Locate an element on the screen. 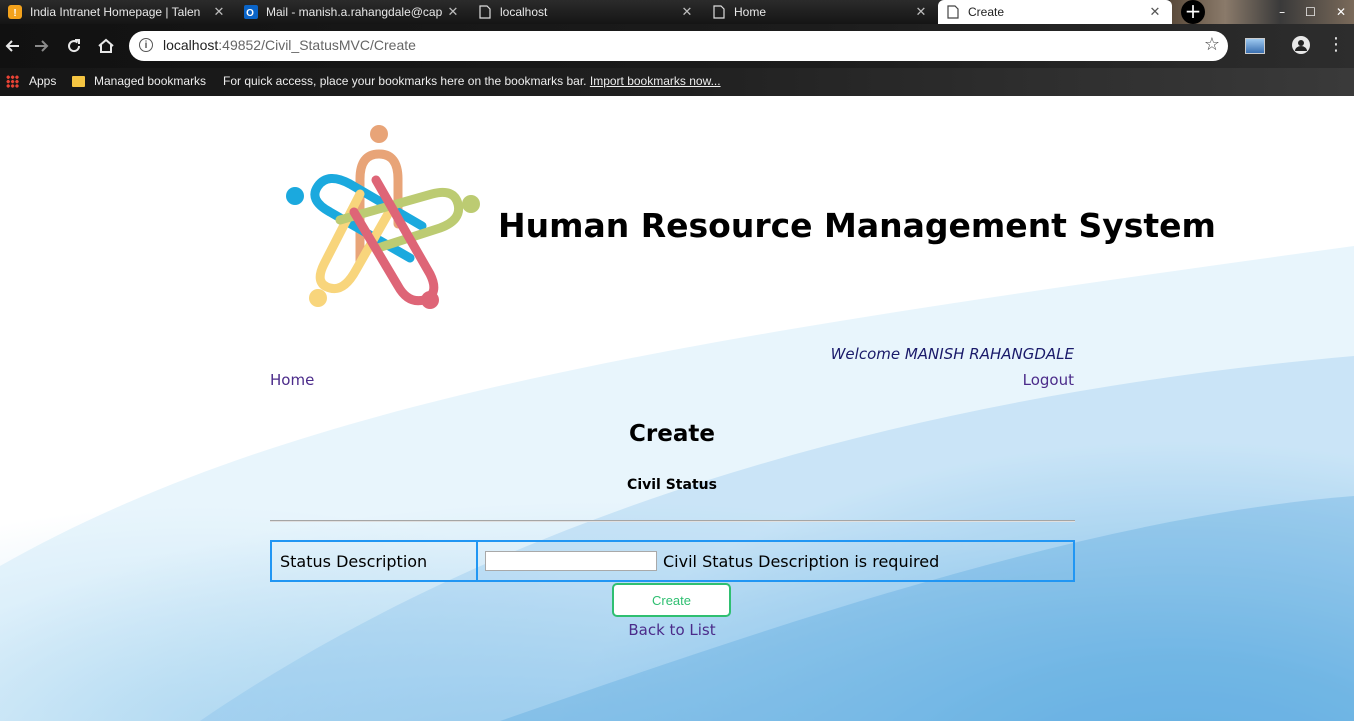 Image resolution: width=1354 pixels, height=721 pixels. logout-link: Logout is located at coordinates (1048, 380).